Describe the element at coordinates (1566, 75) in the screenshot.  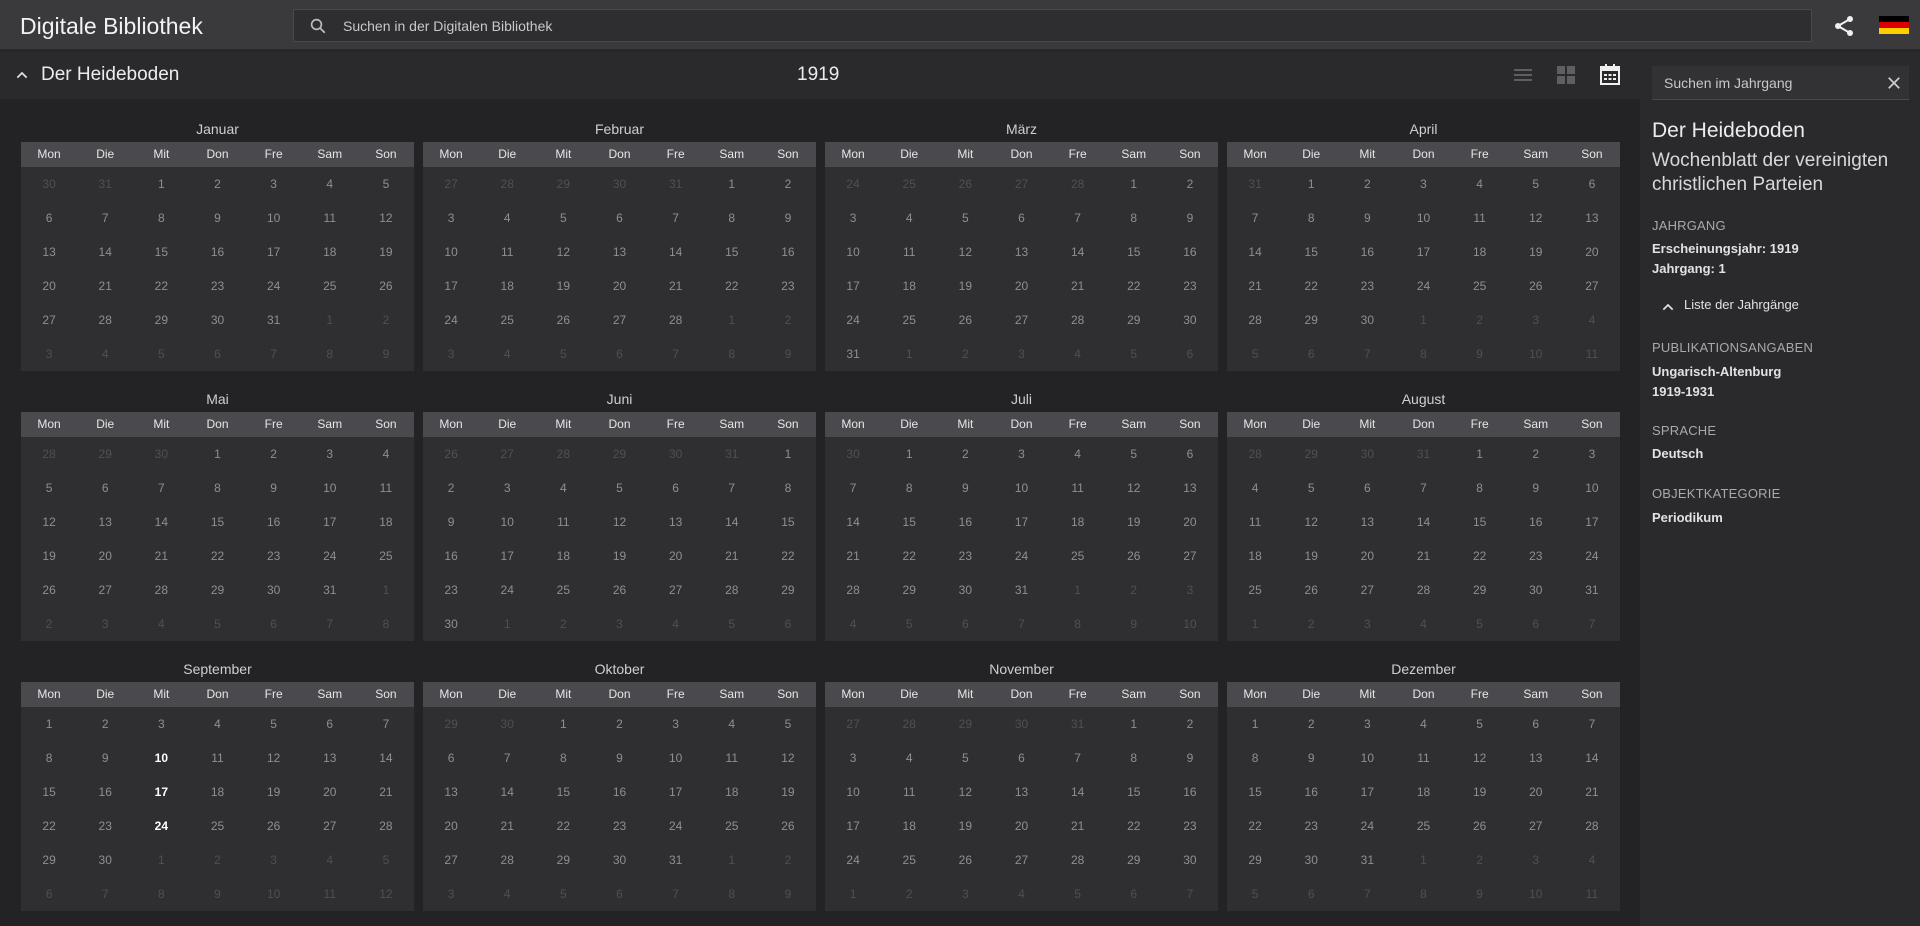
I see `grid-view-button` at that location.